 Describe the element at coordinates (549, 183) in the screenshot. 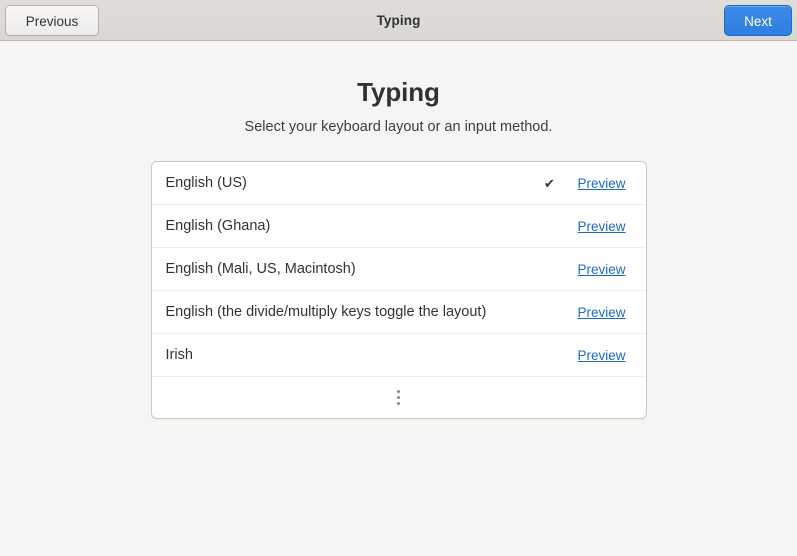

I see `checkmark-icon: ✔` at that location.